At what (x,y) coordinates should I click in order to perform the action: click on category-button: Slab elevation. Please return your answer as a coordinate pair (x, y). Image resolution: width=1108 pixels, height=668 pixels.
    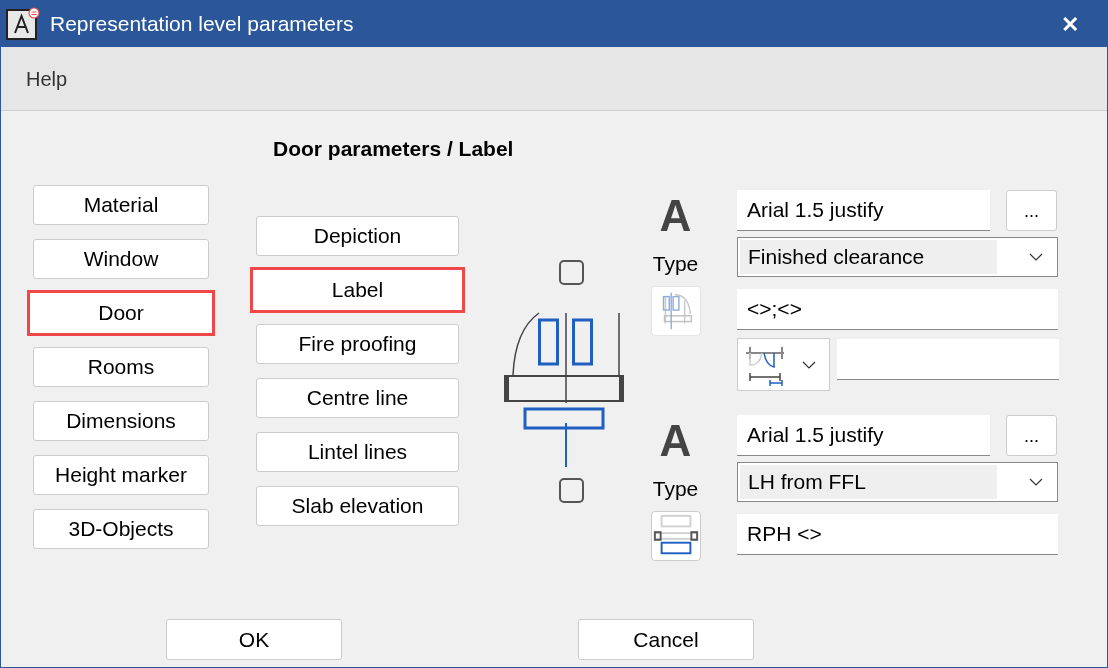
    Looking at the image, I should click on (357, 506).